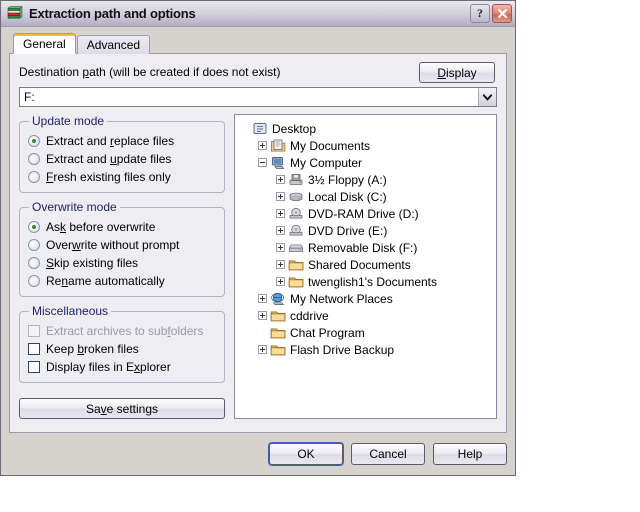 Image resolution: width=640 pixels, height=512 pixels. I want to click on radio-extract-and-update-files: Extract and update files, so click(123, 159).